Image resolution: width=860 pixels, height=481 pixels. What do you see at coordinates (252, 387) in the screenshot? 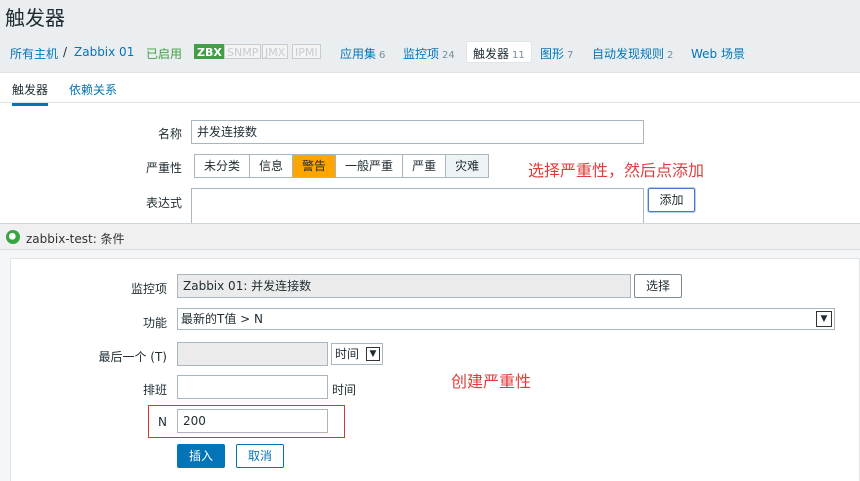
I see `shift-input` at bounding box center [252, 387].